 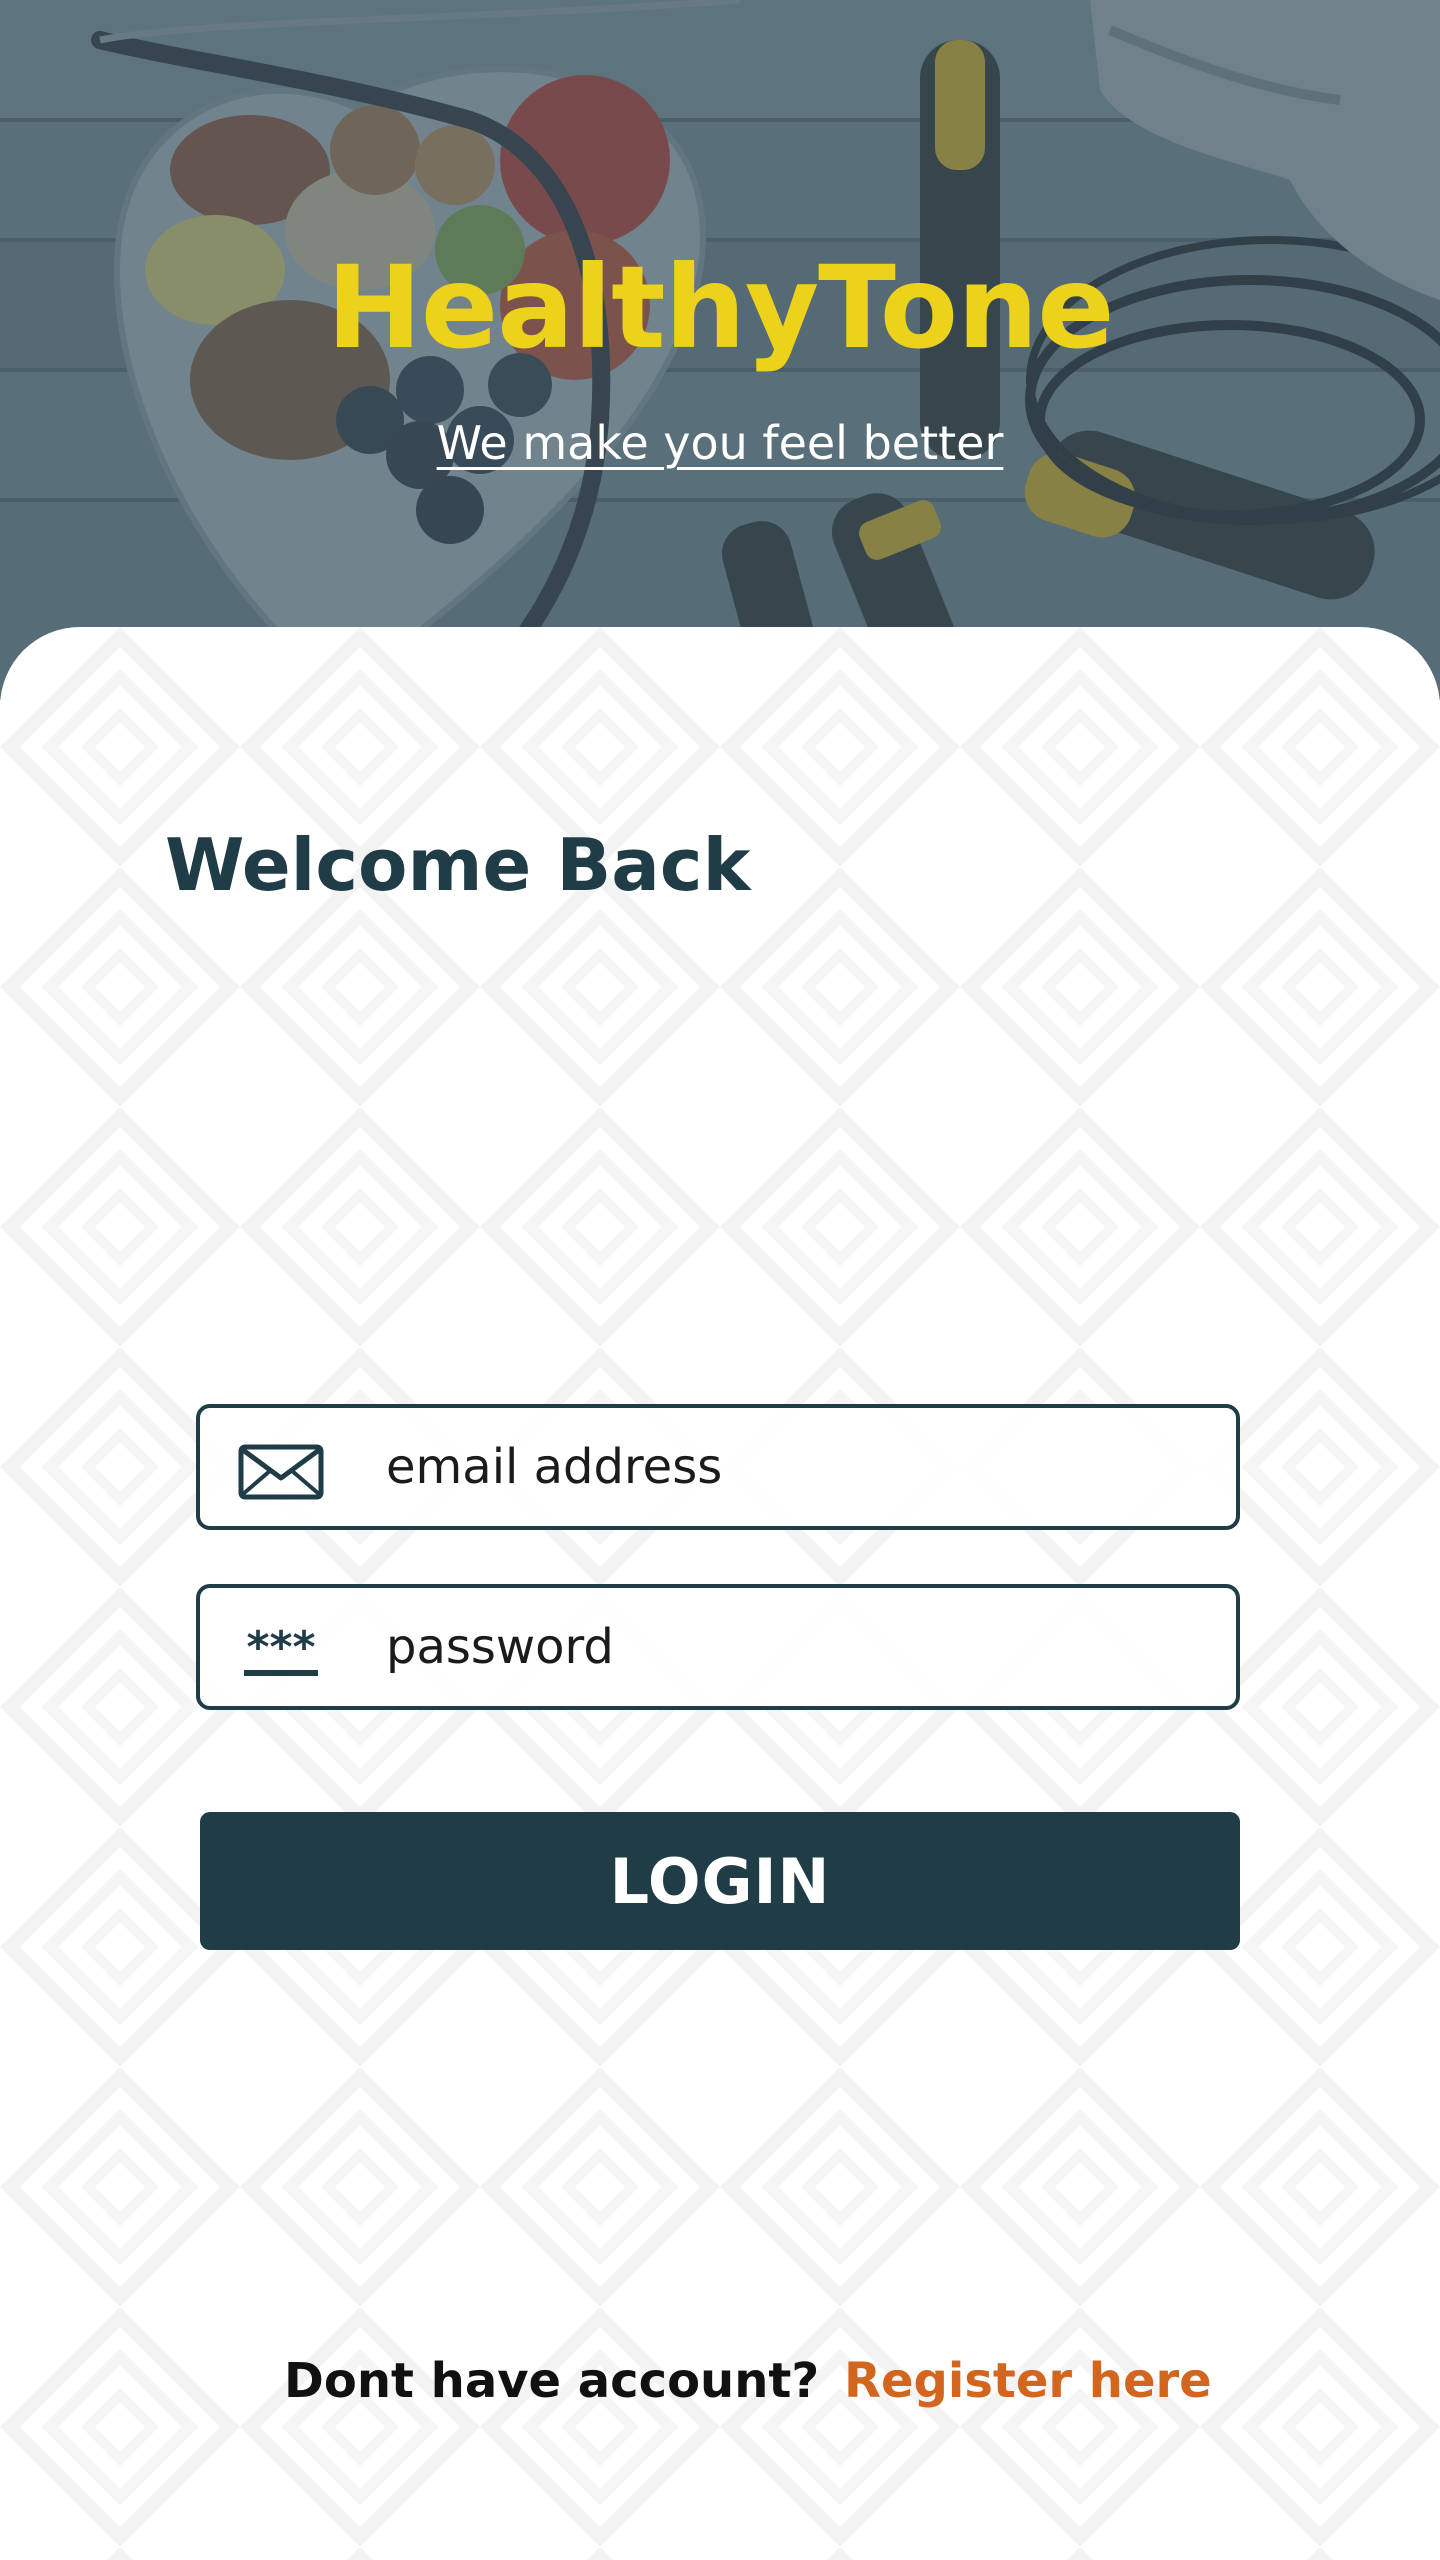 I want to click on register-prompt-row: Dont have account? Register here, so click(x=720, y=2381).